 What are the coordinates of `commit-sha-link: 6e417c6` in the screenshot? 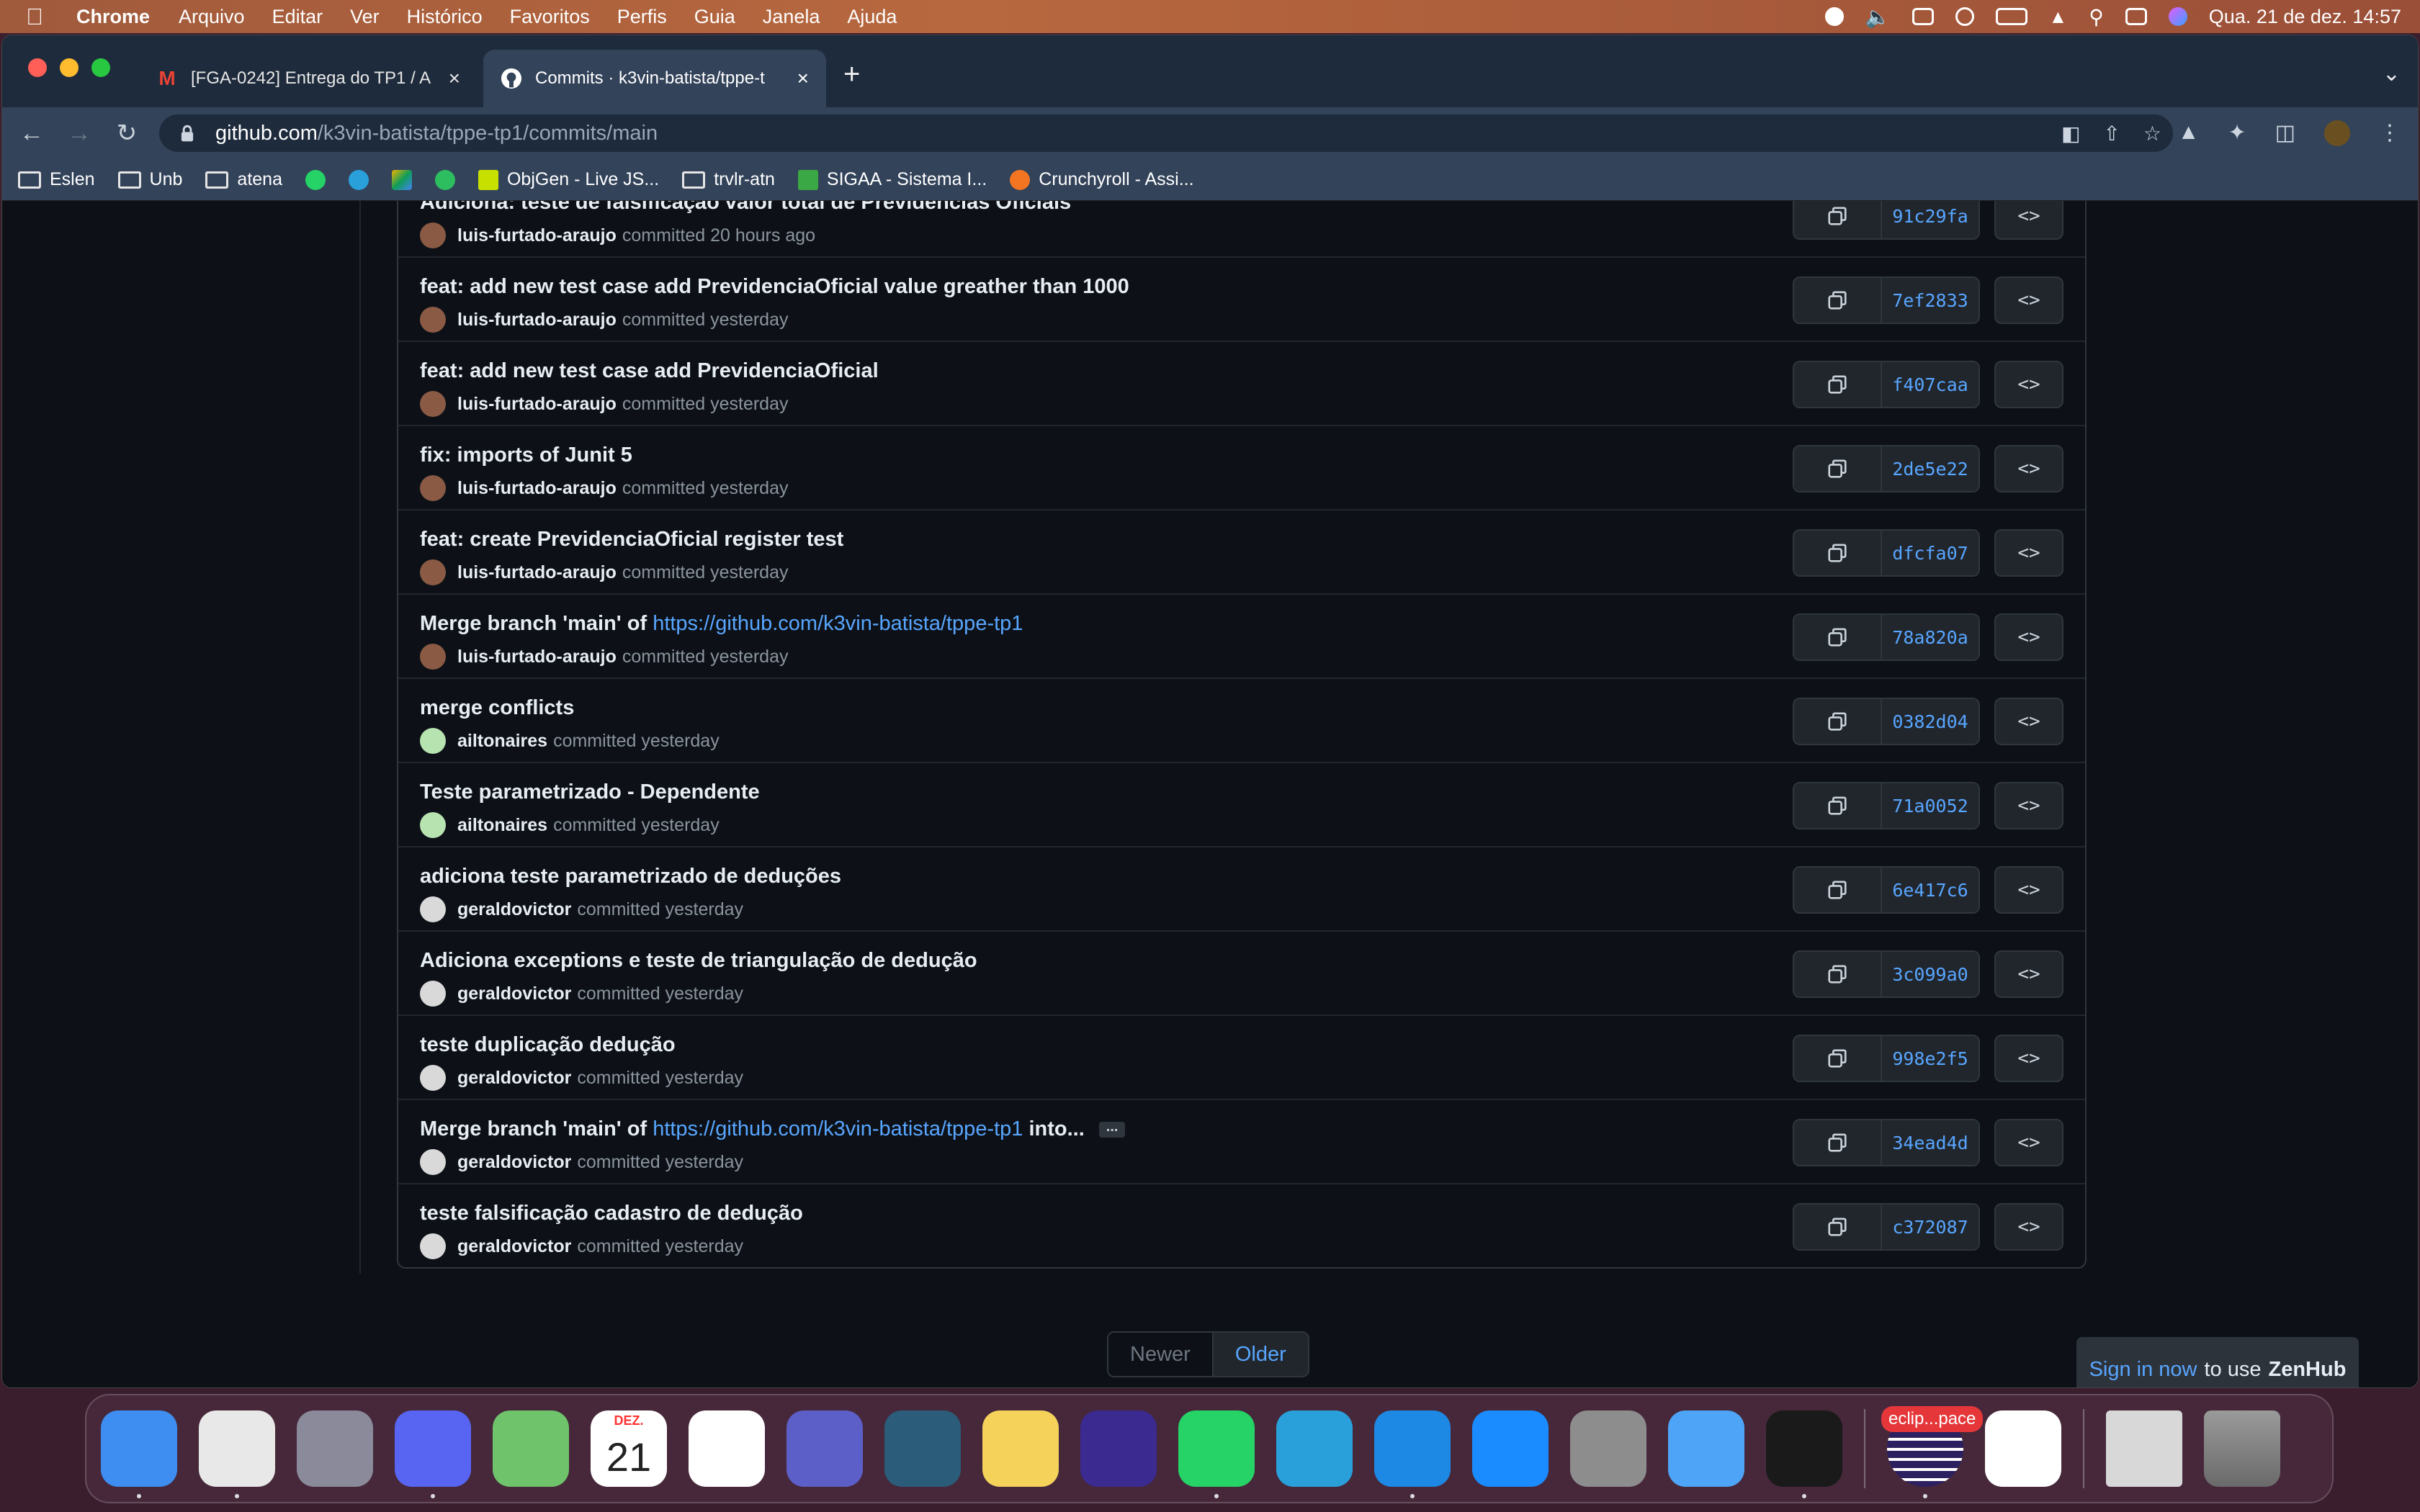 It's located at (1930, 890).